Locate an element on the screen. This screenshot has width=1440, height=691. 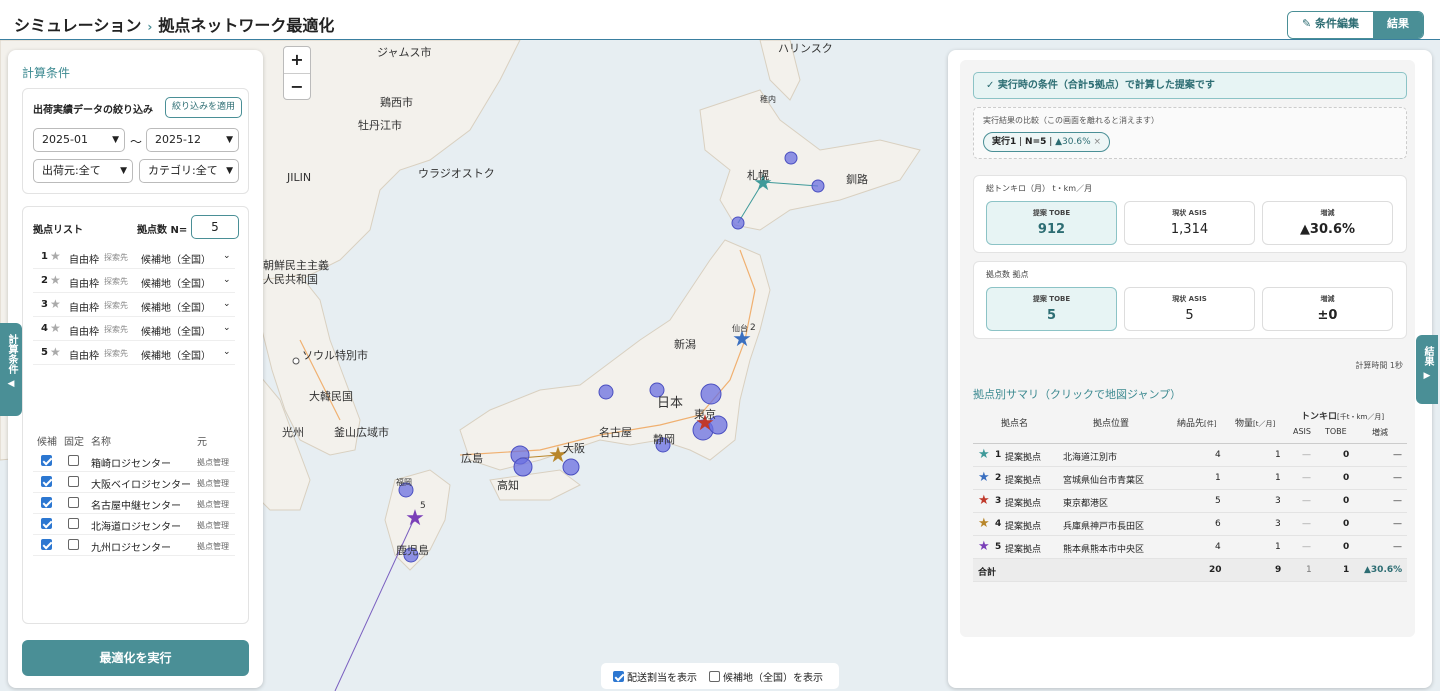
candidate-name: 名古屋中継センター is located at coordinates (136, 506).